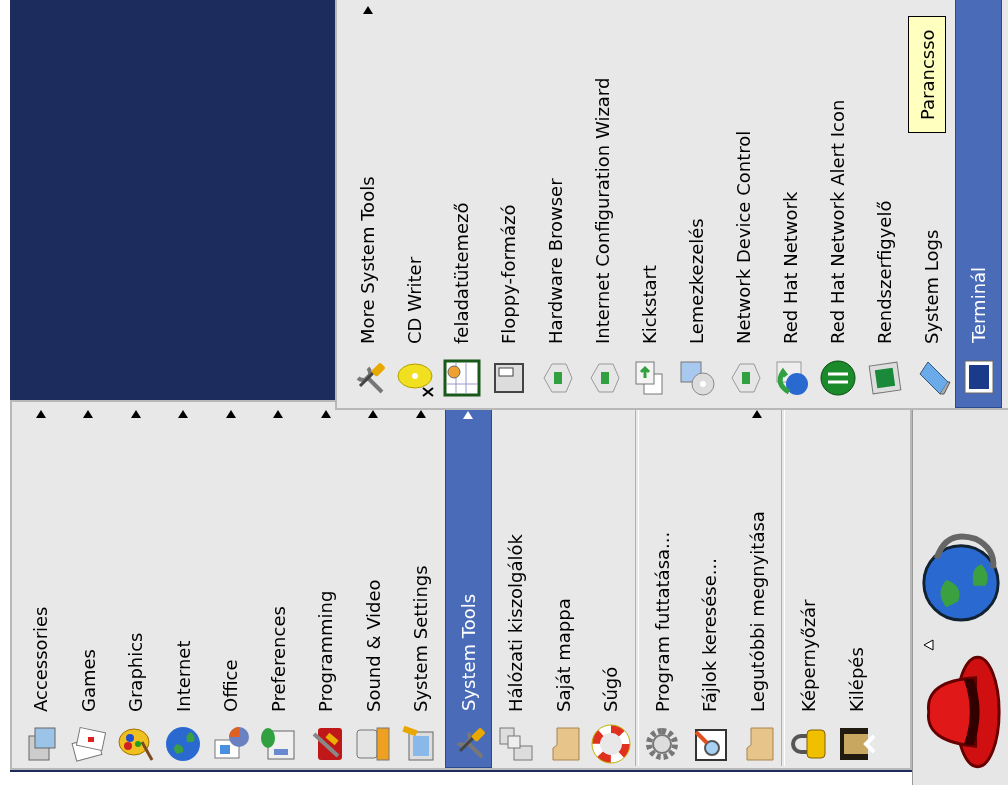 Image resolution: width=1008 pixels, height=785 pixels. What do you see at coordinates (183, 585) in the screenshot?
I see `menu-item: Internet` at bounding box center [183, 585].